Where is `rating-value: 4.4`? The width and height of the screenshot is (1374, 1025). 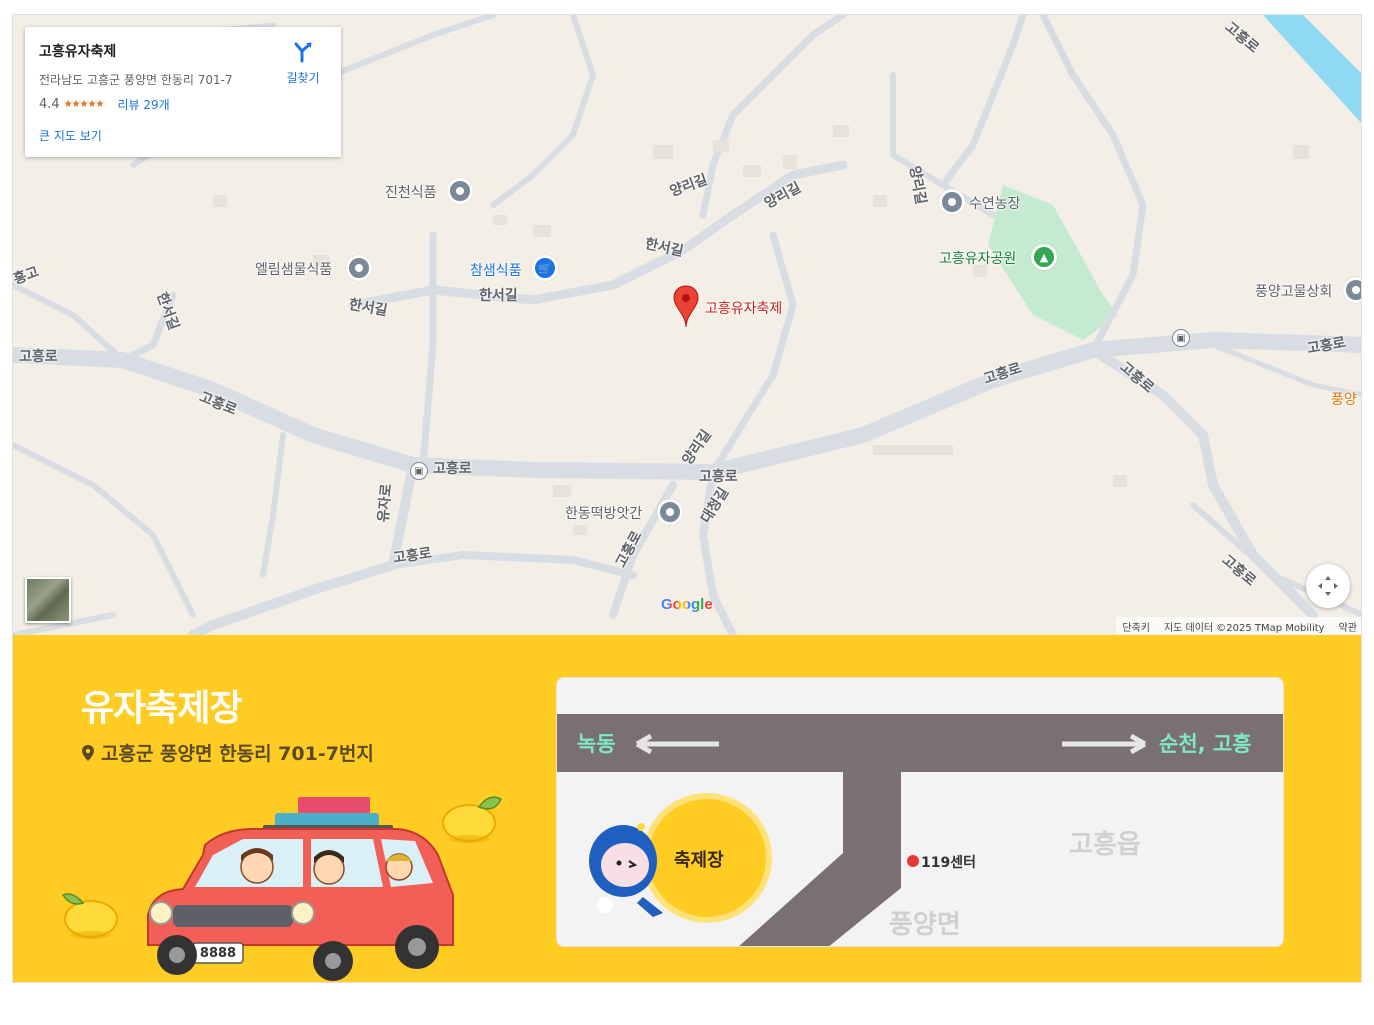 rating-value: 4.4 is located at coordinates (49, 104).